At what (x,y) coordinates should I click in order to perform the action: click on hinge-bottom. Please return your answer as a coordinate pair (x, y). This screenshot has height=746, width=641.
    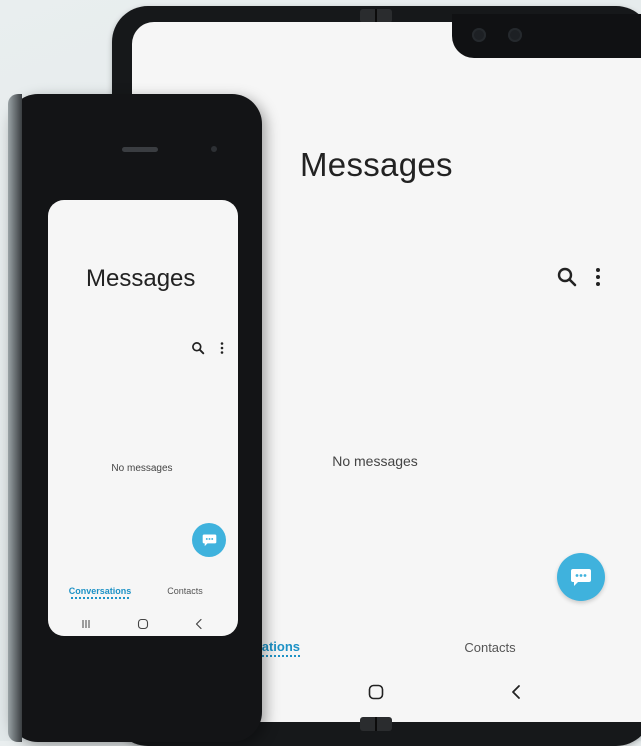
    Looking at the image, I should click on (376, 724).